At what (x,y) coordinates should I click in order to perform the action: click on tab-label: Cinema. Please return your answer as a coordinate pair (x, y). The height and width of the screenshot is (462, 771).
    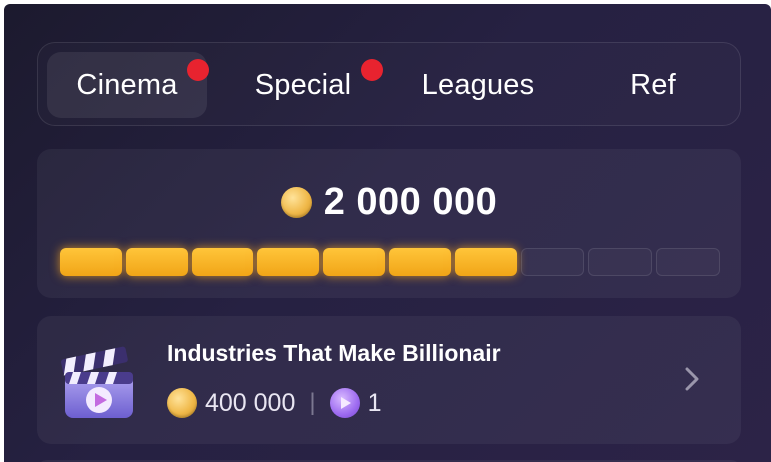
    Looking at the image, I should click on (127, 84).